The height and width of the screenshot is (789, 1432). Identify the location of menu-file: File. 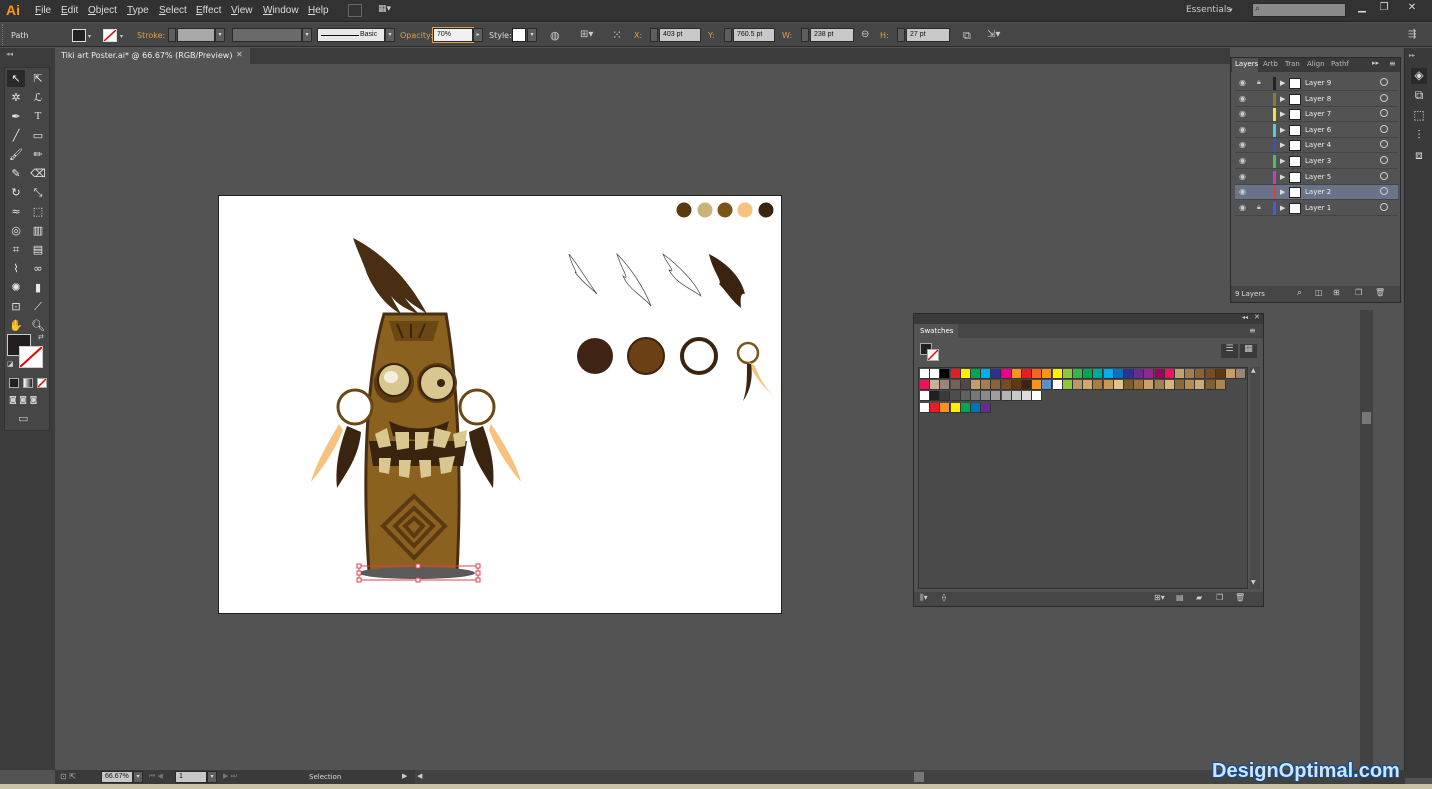
(43, 10).